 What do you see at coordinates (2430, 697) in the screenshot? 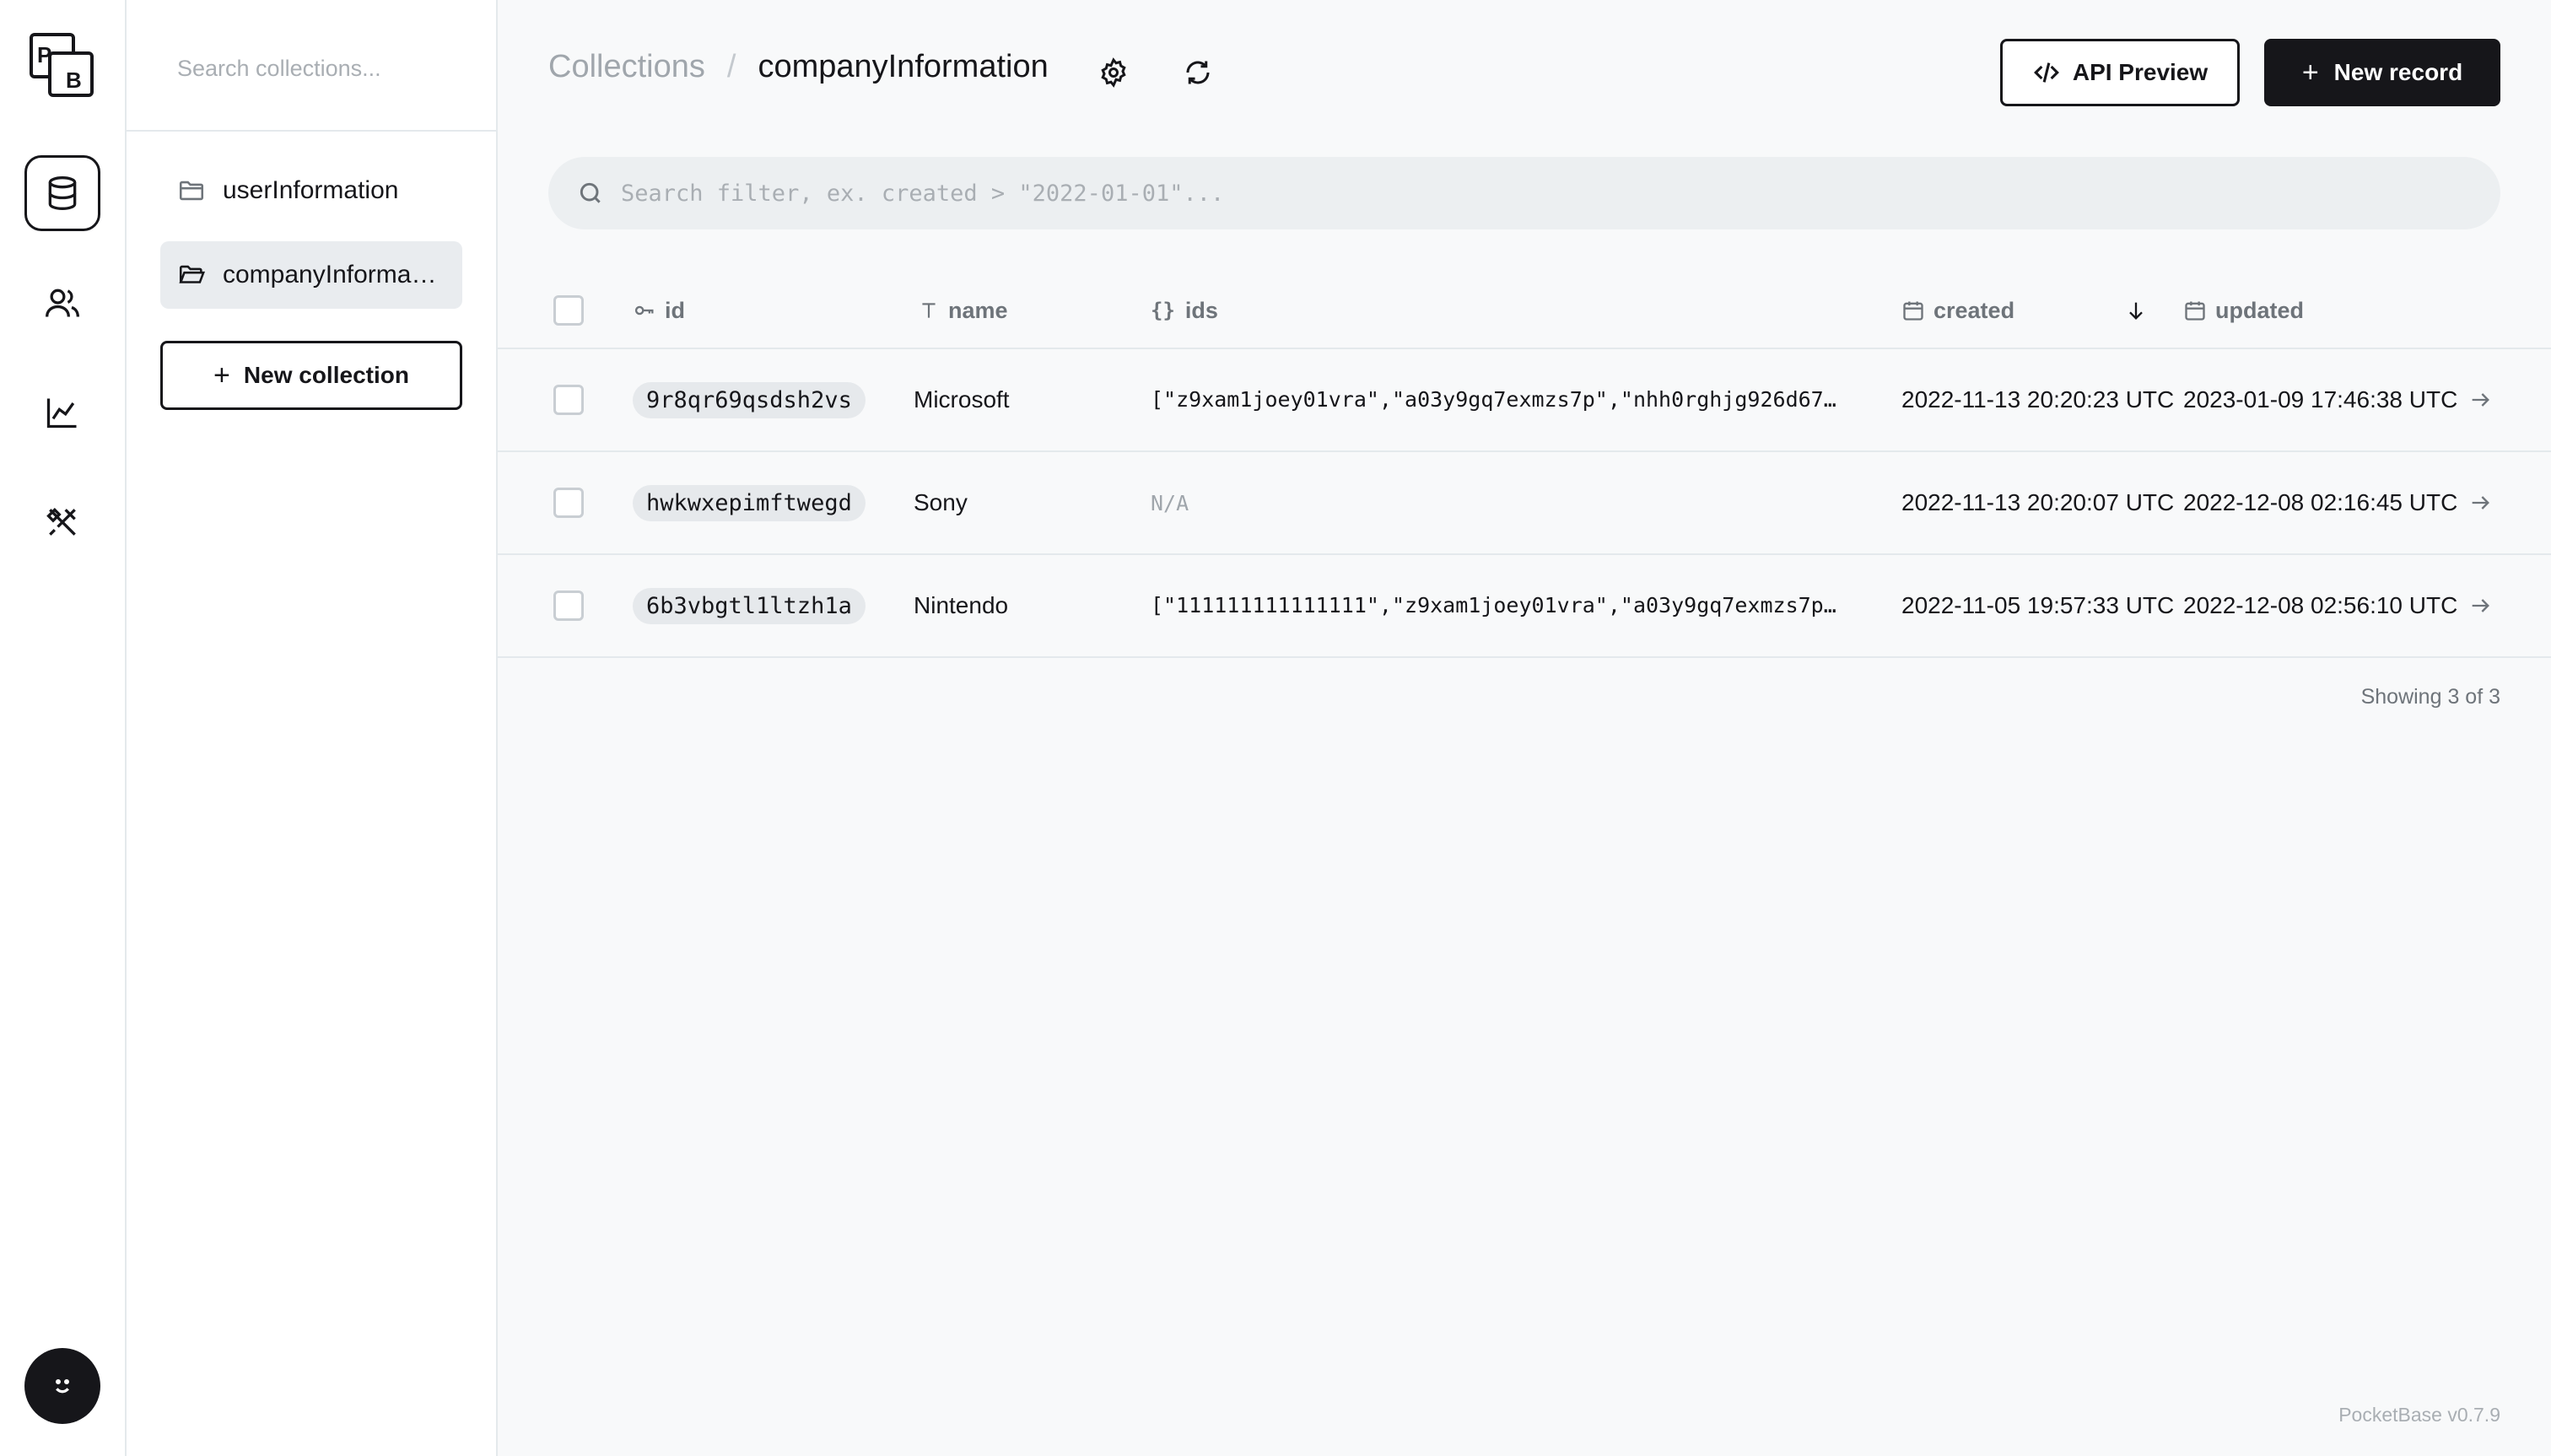
I see `records-count-text: Showing 3 of 3` at bounding box center [2430, 697].